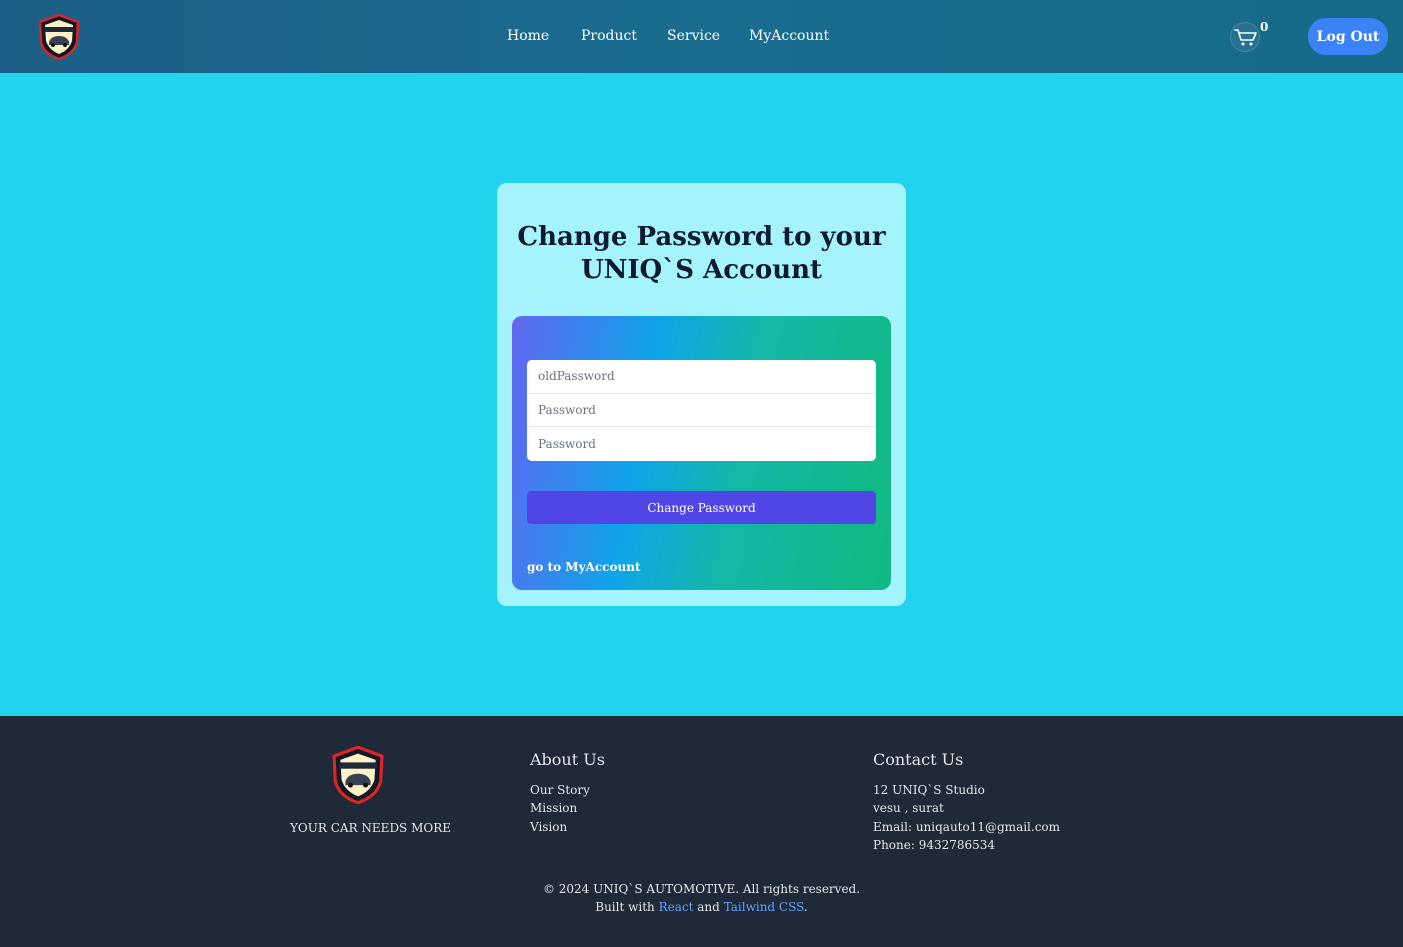  What do you see at coordinates (625, 907) in the screenshot?
I see `built-prefix: Built with` at bounding box center [625, 907].